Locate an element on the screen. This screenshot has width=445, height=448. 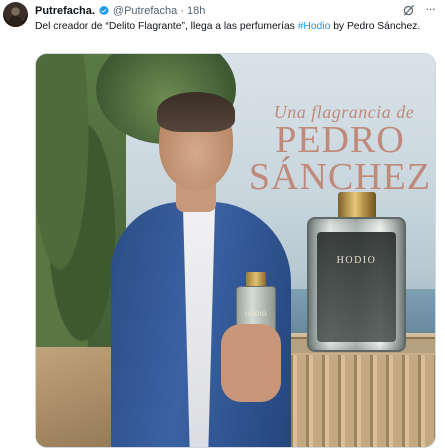
small-bottle-cap is located at coordinates (256, 279).